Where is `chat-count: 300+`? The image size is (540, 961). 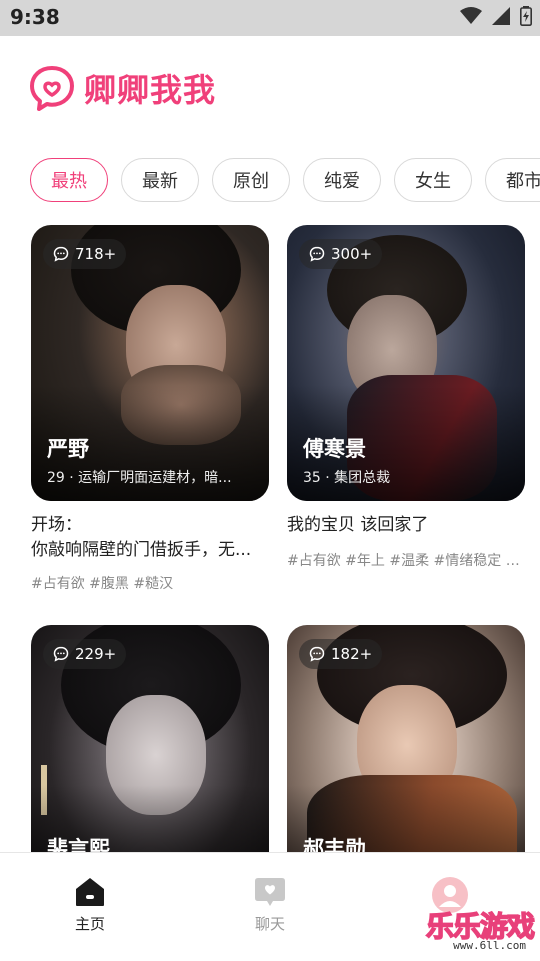
chat-count: 300+ is located at coordinates (352, 254).